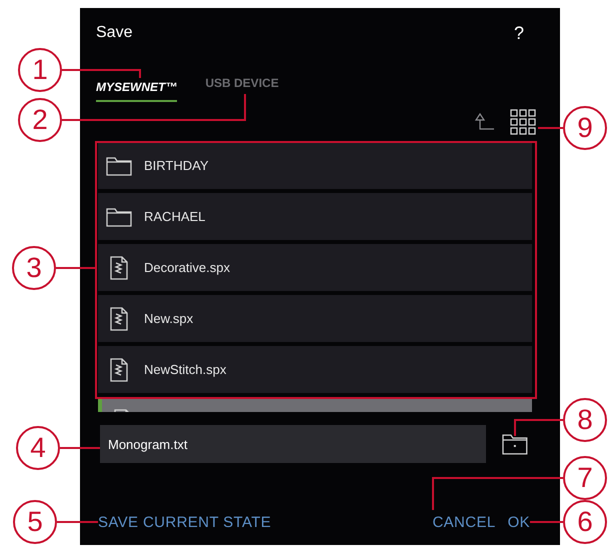 This screenshot has height=549, width=615. I want to click on tab: MYSEWNET™, so click(137, 90).